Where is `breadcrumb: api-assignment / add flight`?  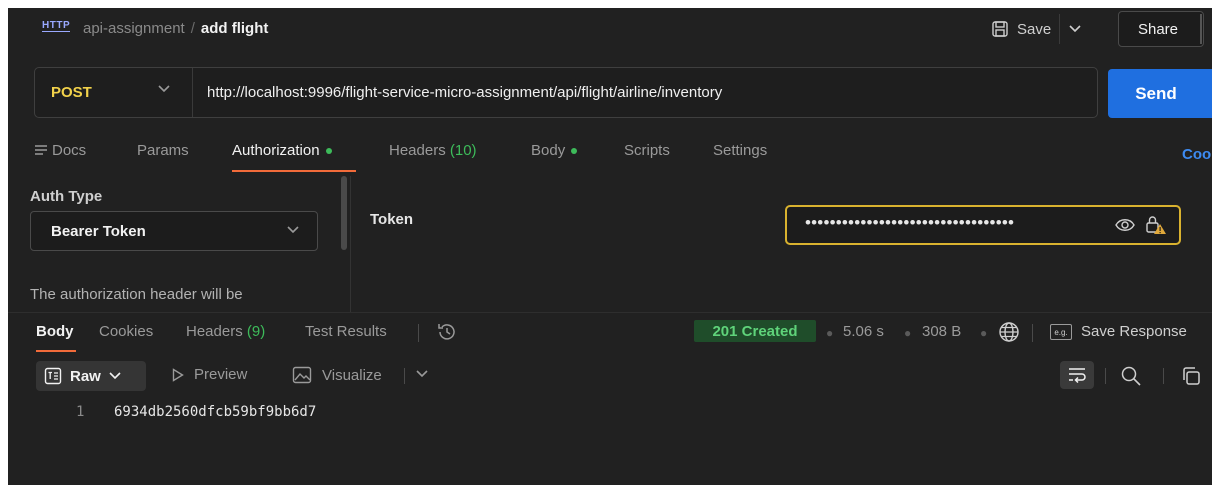 breadcrumb: api-assignment / add flight is located at coordinates (175, 28).